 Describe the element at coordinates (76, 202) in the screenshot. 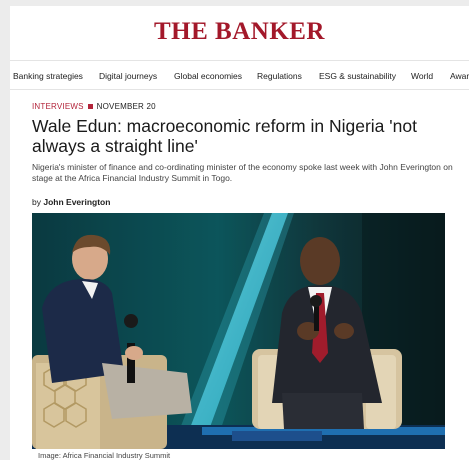

I see `author-link: John Everington` at that location.